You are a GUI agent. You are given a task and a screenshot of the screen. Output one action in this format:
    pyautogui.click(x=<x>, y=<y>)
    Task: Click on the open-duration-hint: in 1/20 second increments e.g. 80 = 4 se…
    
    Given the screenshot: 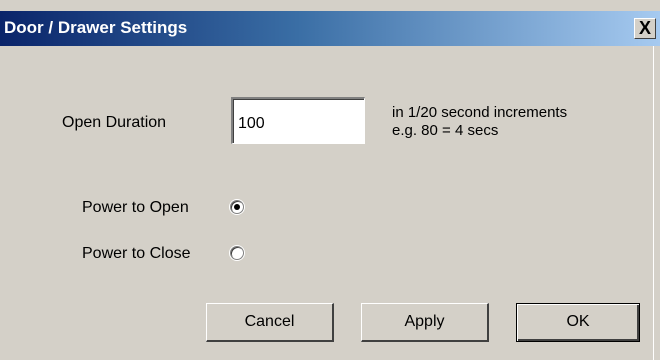 What is the action you would take?
    pyautogui.click(x=479, y=122)
    